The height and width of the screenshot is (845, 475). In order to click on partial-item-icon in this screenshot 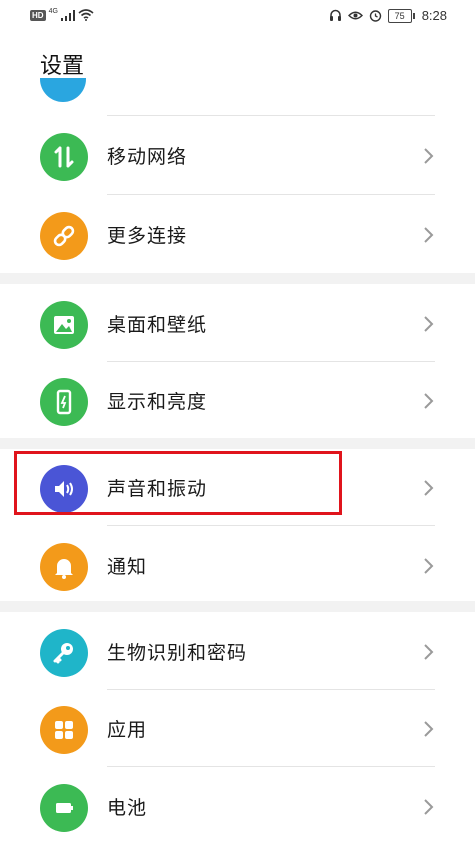, I will do `click(63, 90)`.